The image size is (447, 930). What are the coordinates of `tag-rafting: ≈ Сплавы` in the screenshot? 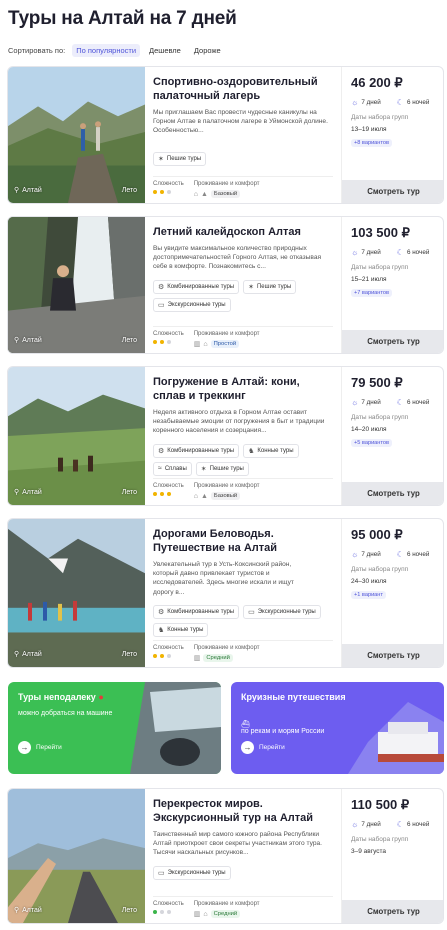 It's located at (172, 468).